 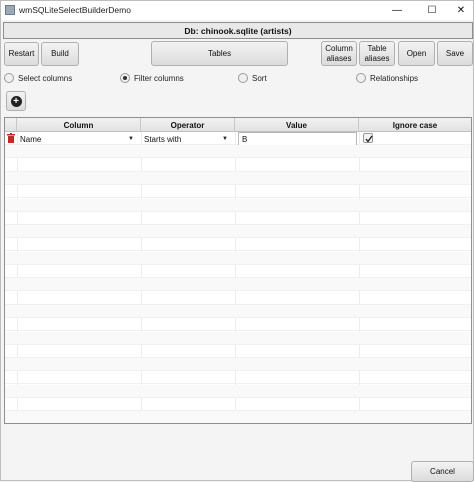 I want to click on close-button: ✕, so click(x=460, y=10).